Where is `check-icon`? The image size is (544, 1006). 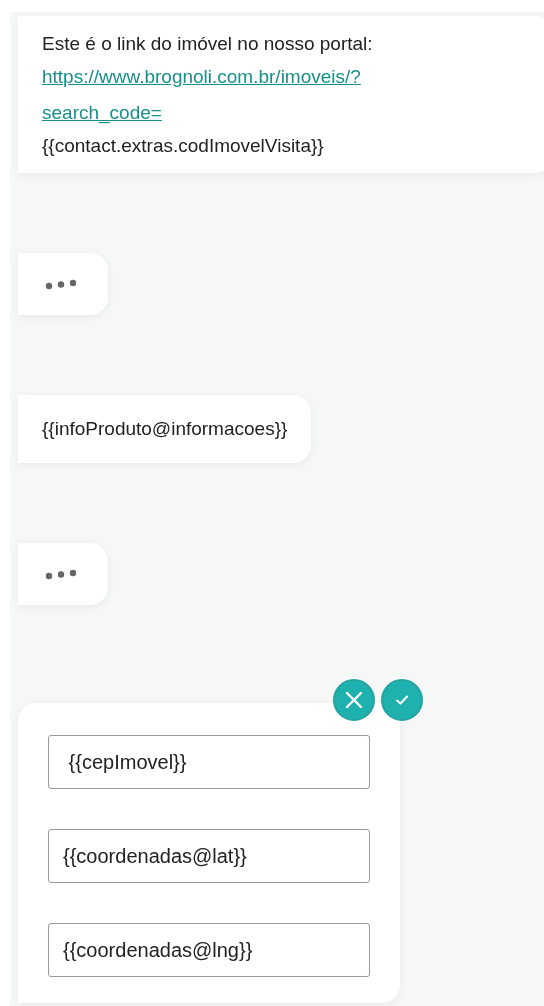 check-icon is located at coordinates (402, 700).